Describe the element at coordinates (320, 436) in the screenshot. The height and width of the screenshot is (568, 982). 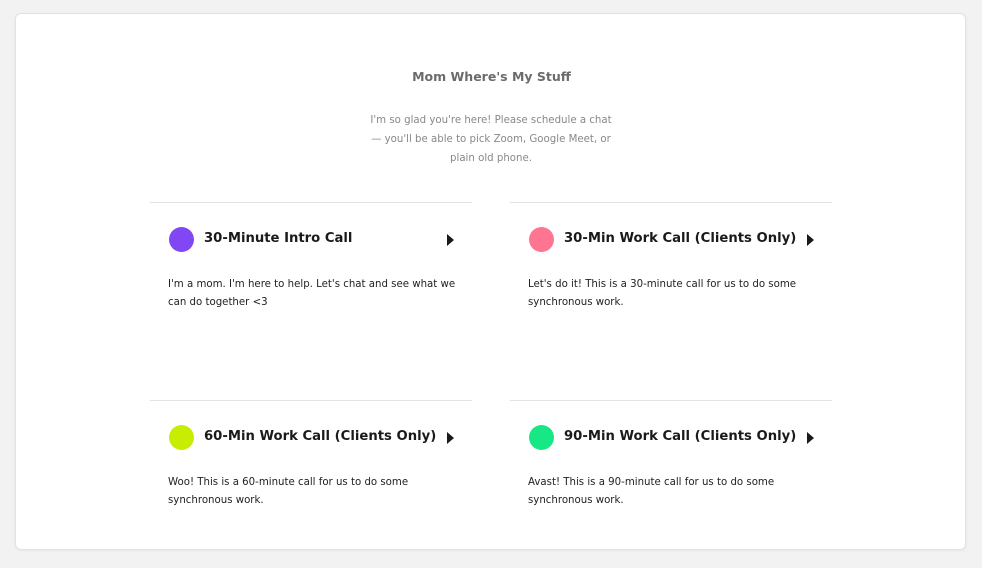
I see `event-type-name: 60-Min Work Call (Clients Only)` at that location.